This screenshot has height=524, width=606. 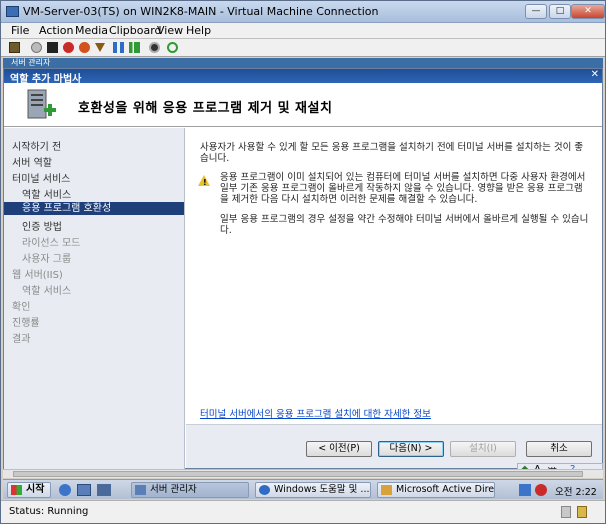 I want to click on server-add-icon, so click(x=41, y=104).